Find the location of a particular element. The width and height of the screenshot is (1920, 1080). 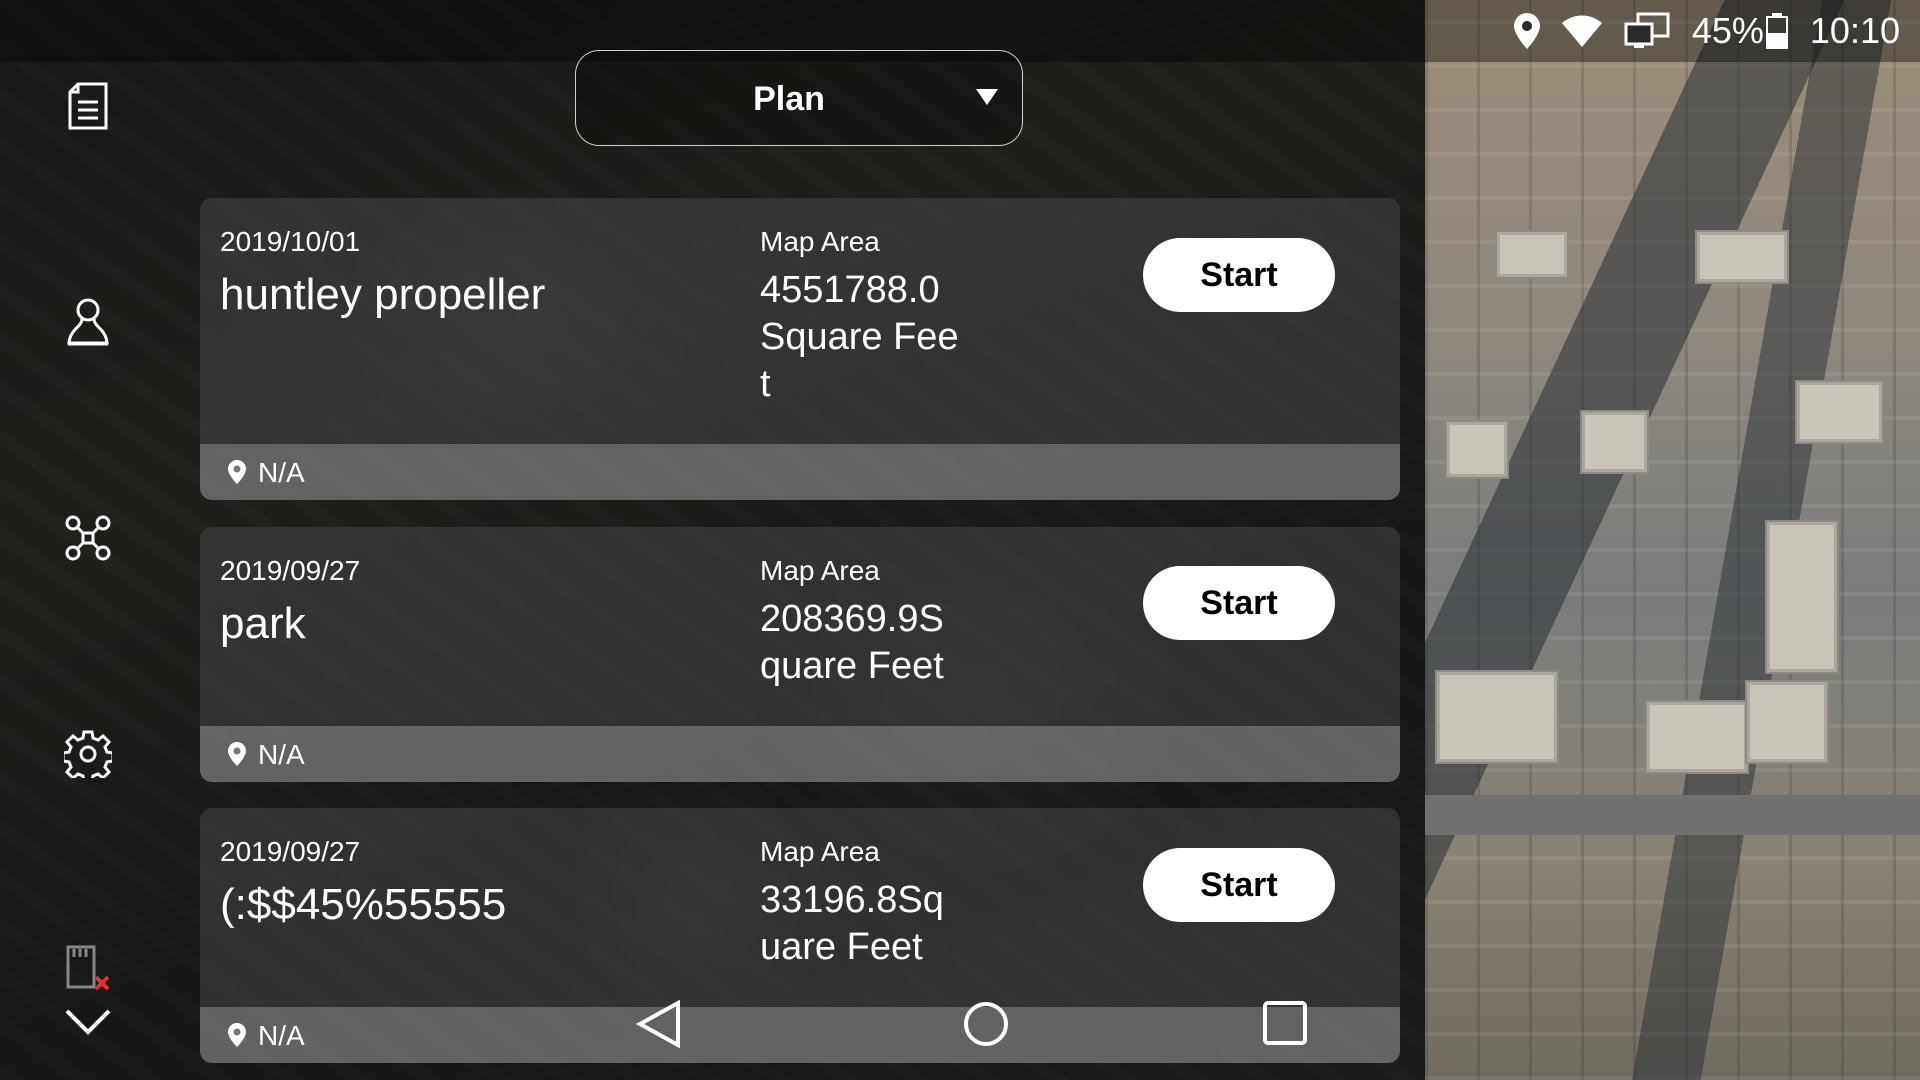

gear-icon is located at coordinates (88, 756).